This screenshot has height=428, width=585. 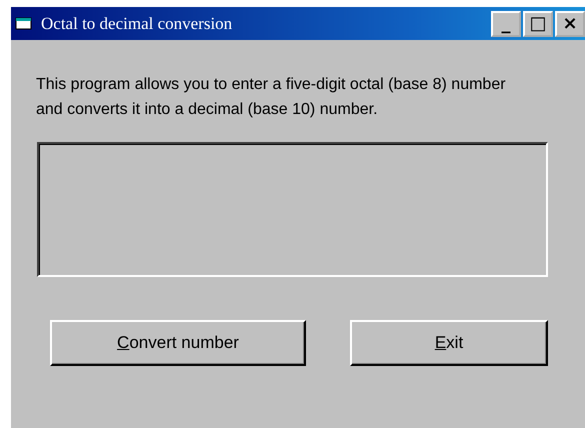 I want to click on convert-button: Convert number, so click(x=178, y=343).